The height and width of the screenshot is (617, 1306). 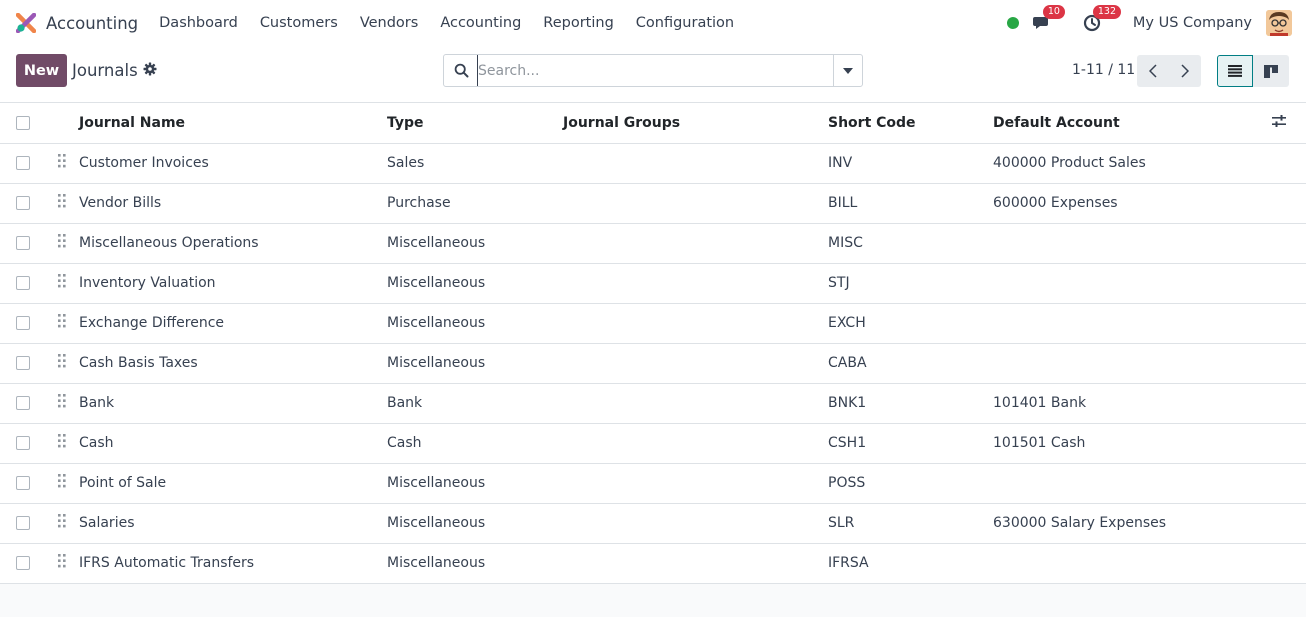 What do you see at coordinates (655, 70) in the screenshot?
I see `search-input` at bounding box center [655, 70].